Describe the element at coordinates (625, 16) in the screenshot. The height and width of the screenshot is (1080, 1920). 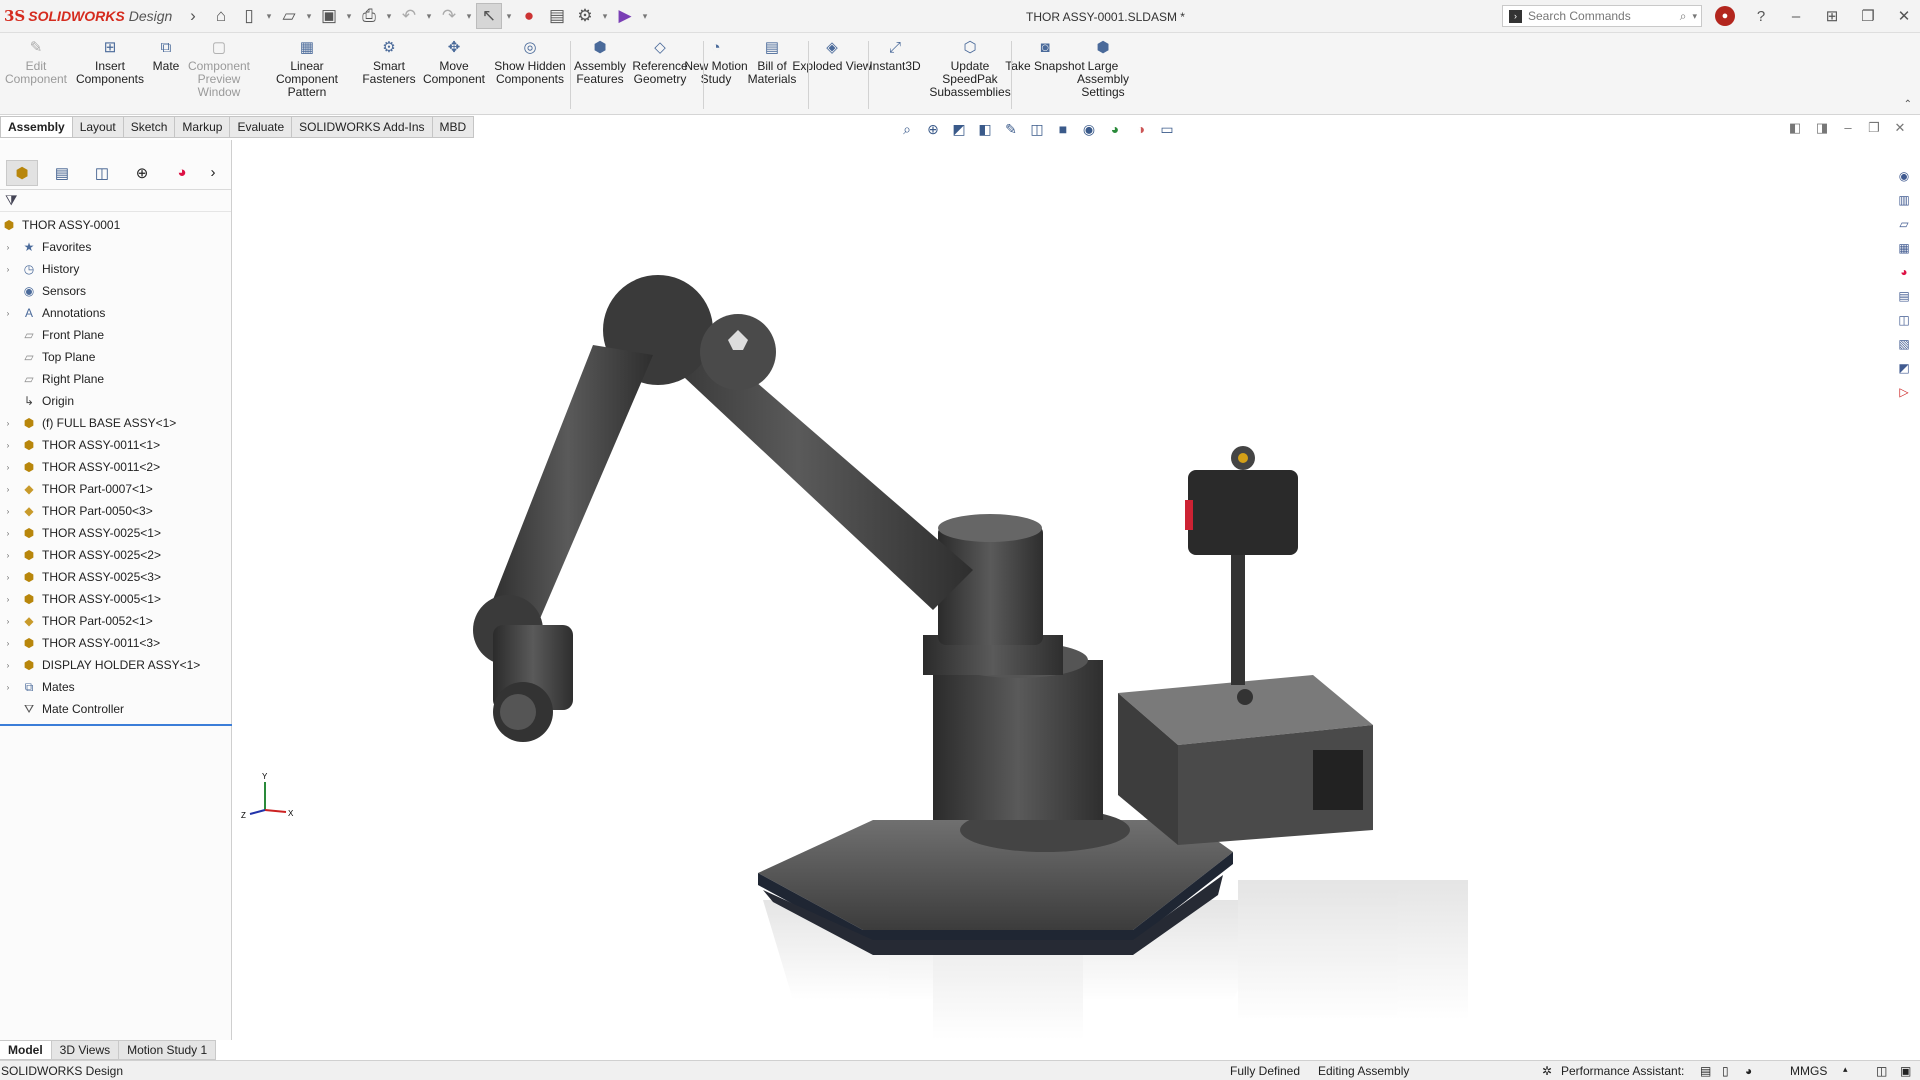
I see `macro-run-icon: ▶` at that location.